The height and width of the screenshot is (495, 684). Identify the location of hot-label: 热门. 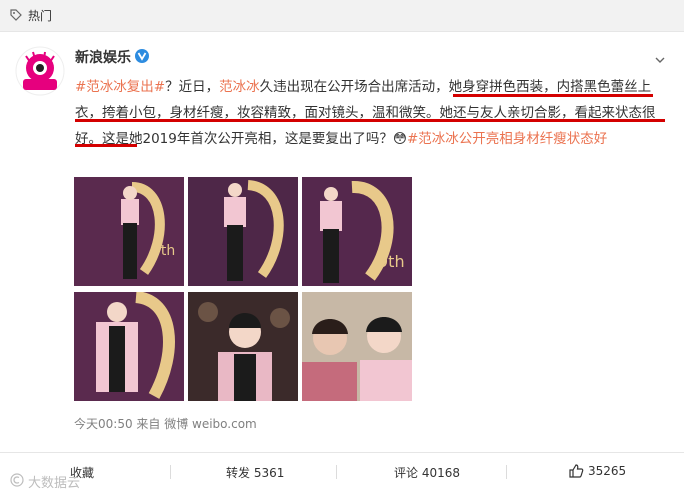
(40, 16).